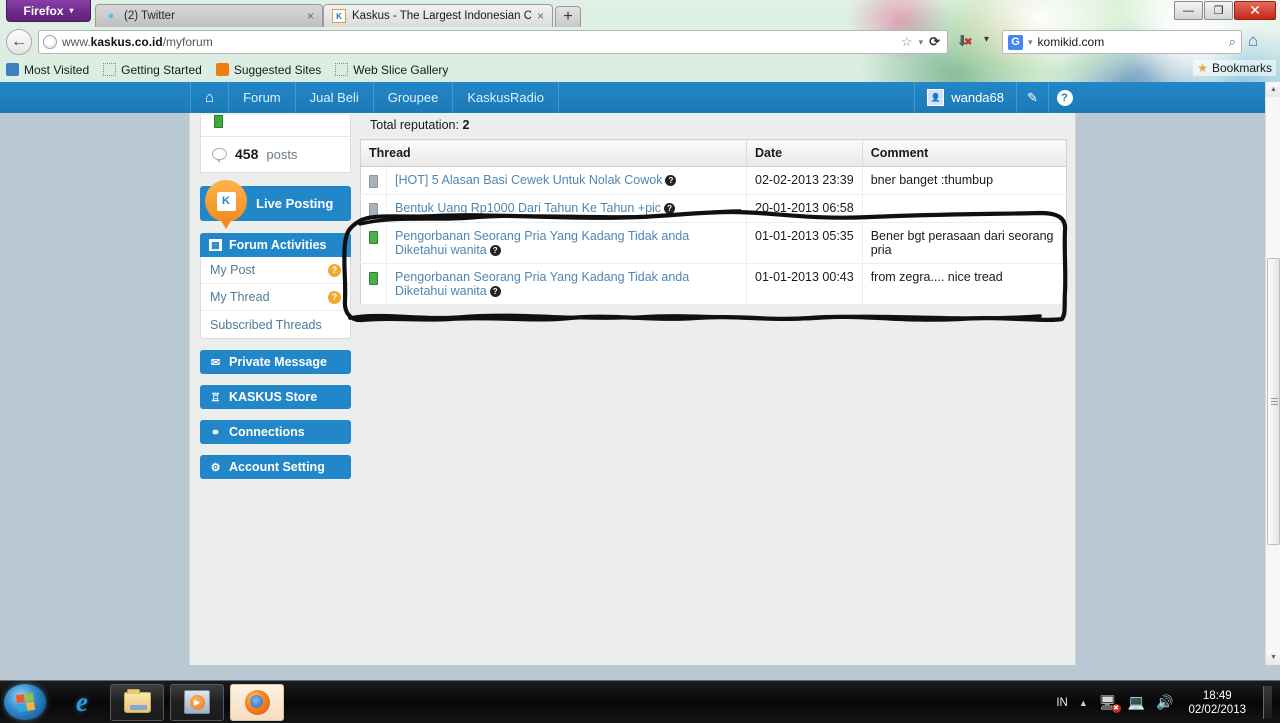 The height and width of the screenshot is (723, 1280). What do you see at coordinates (152, 70) in the screenshot?
I see `bookmark-getting-started: Getting Started` at bounding box center [152, 70].